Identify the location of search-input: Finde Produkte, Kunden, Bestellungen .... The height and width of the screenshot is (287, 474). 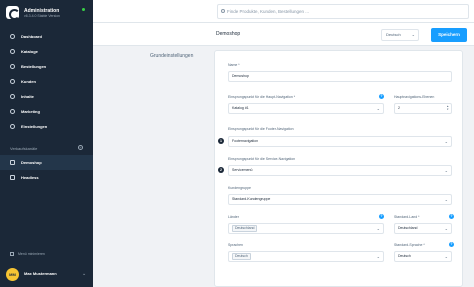
(343, 11).